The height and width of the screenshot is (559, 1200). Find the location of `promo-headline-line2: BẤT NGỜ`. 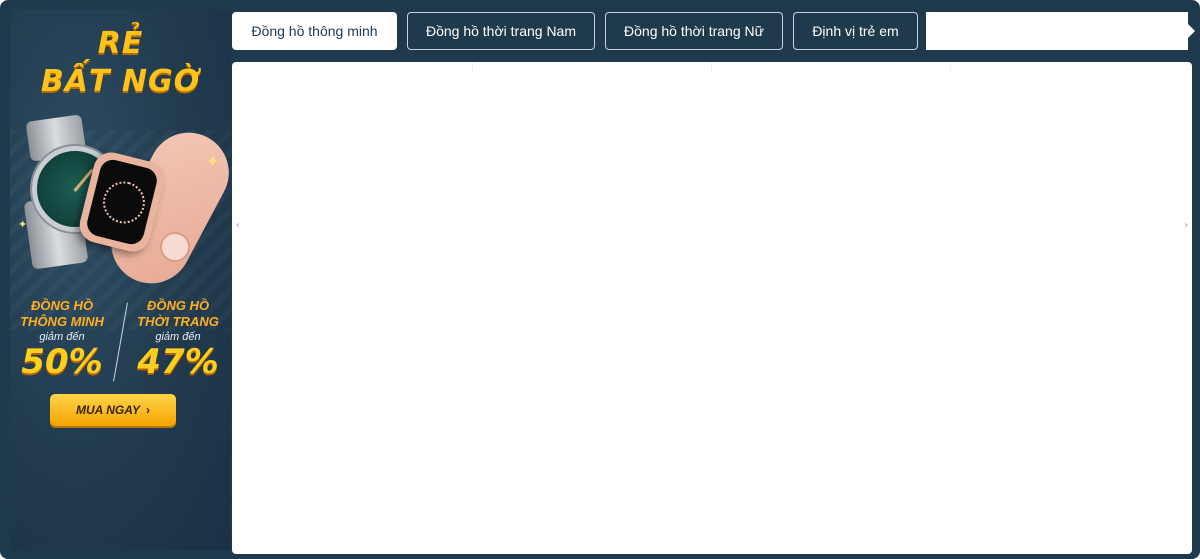

promo-headline-line2: BẤT NGỜ is located at coordinates (120, 81).